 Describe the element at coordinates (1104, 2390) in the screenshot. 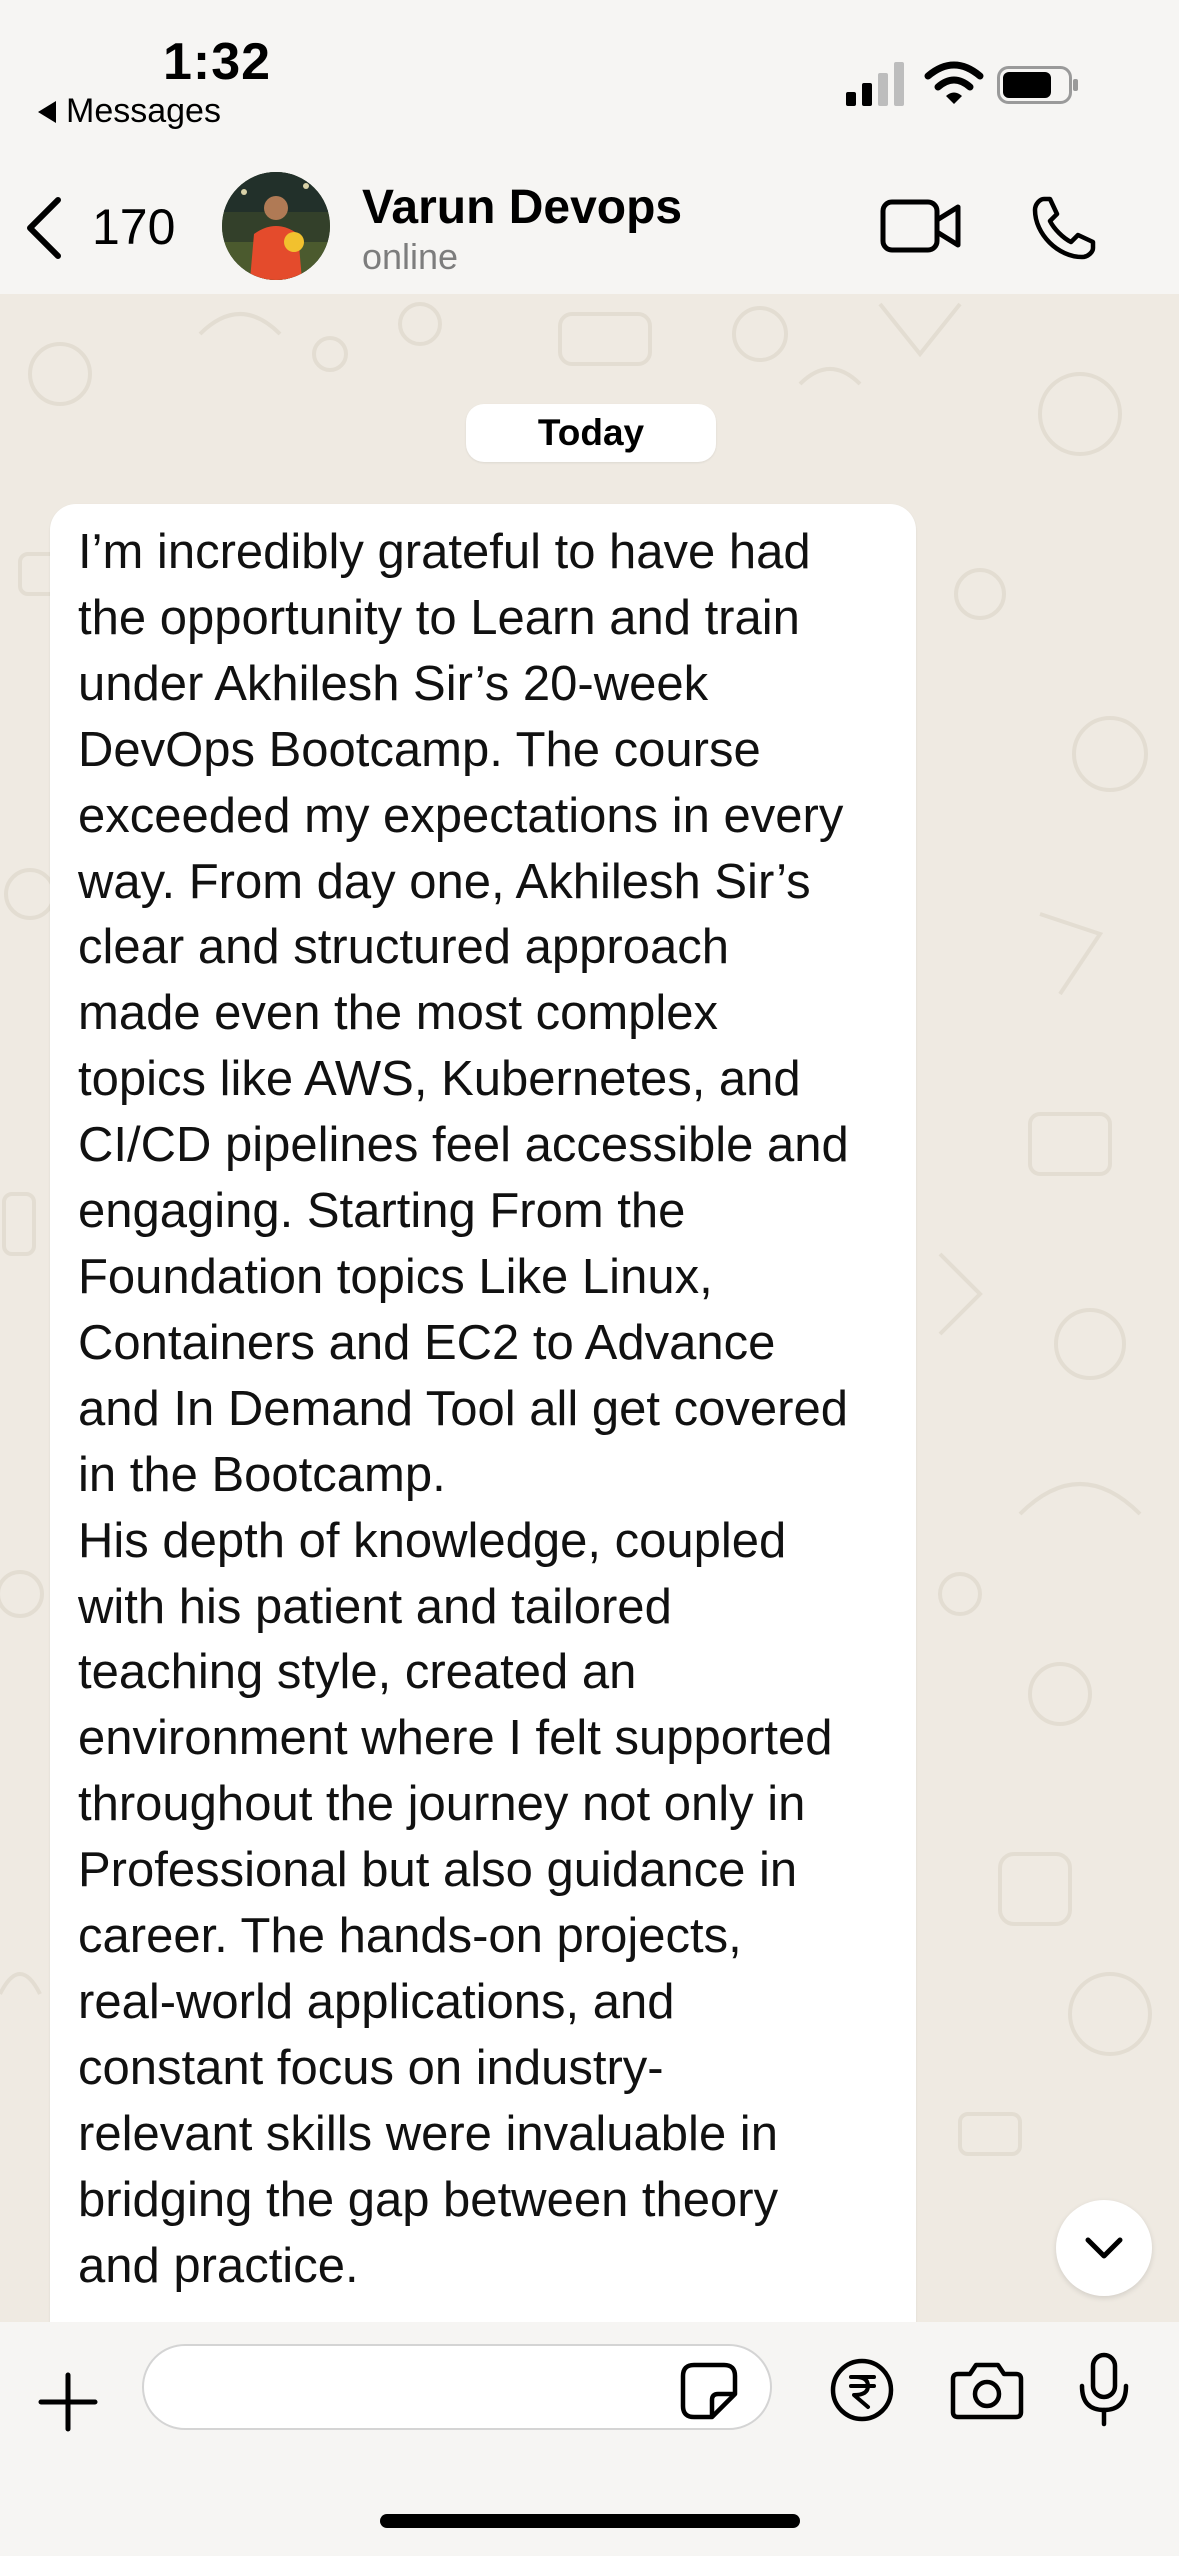

I see `microphone-icon` at that location.